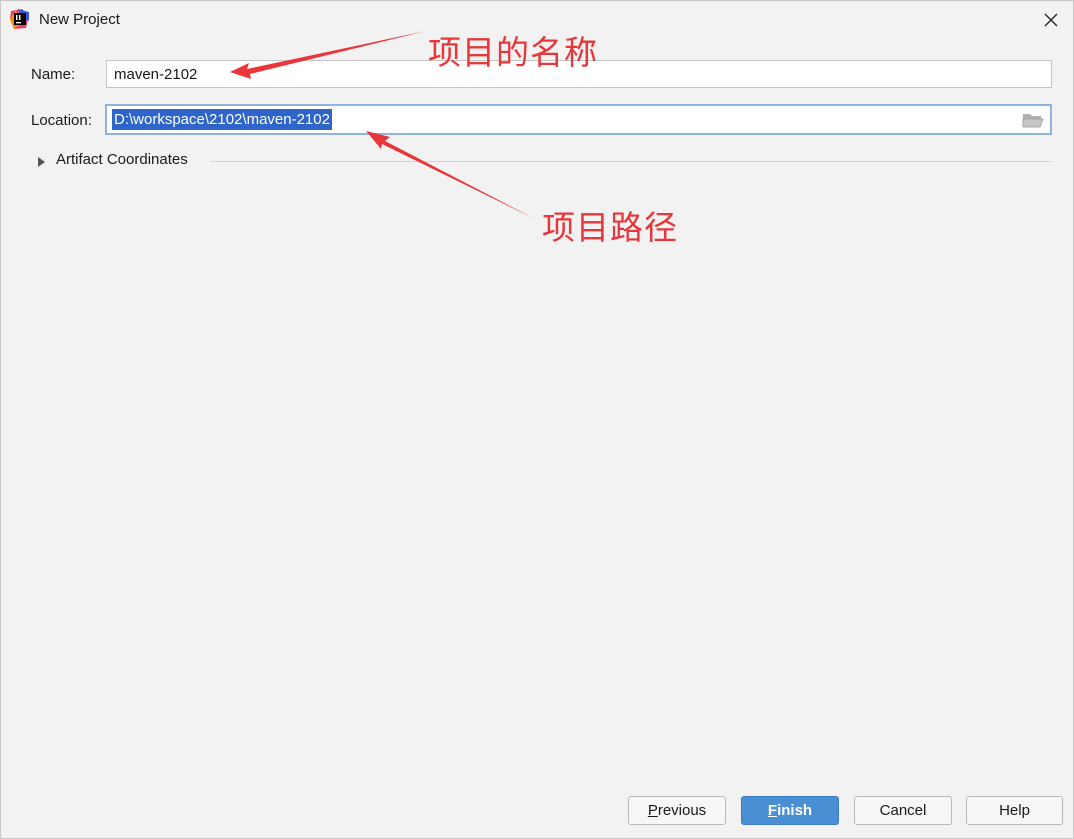  What do you see at coordinates (513, 52) in the screenshot?
I see `name-annotation: 项目的名称` at bounding box center [513, 52].